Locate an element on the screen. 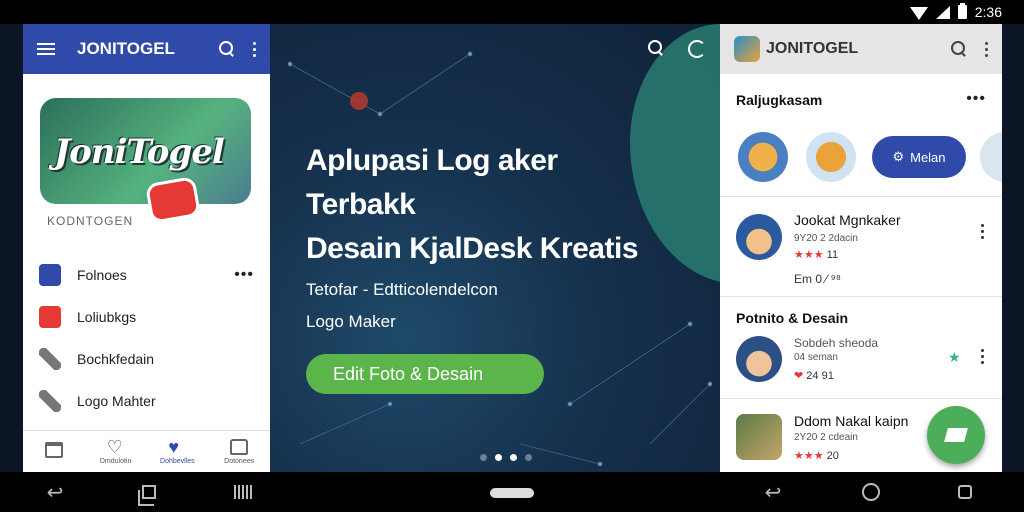  home-icon is located at coordinates (871, 492).